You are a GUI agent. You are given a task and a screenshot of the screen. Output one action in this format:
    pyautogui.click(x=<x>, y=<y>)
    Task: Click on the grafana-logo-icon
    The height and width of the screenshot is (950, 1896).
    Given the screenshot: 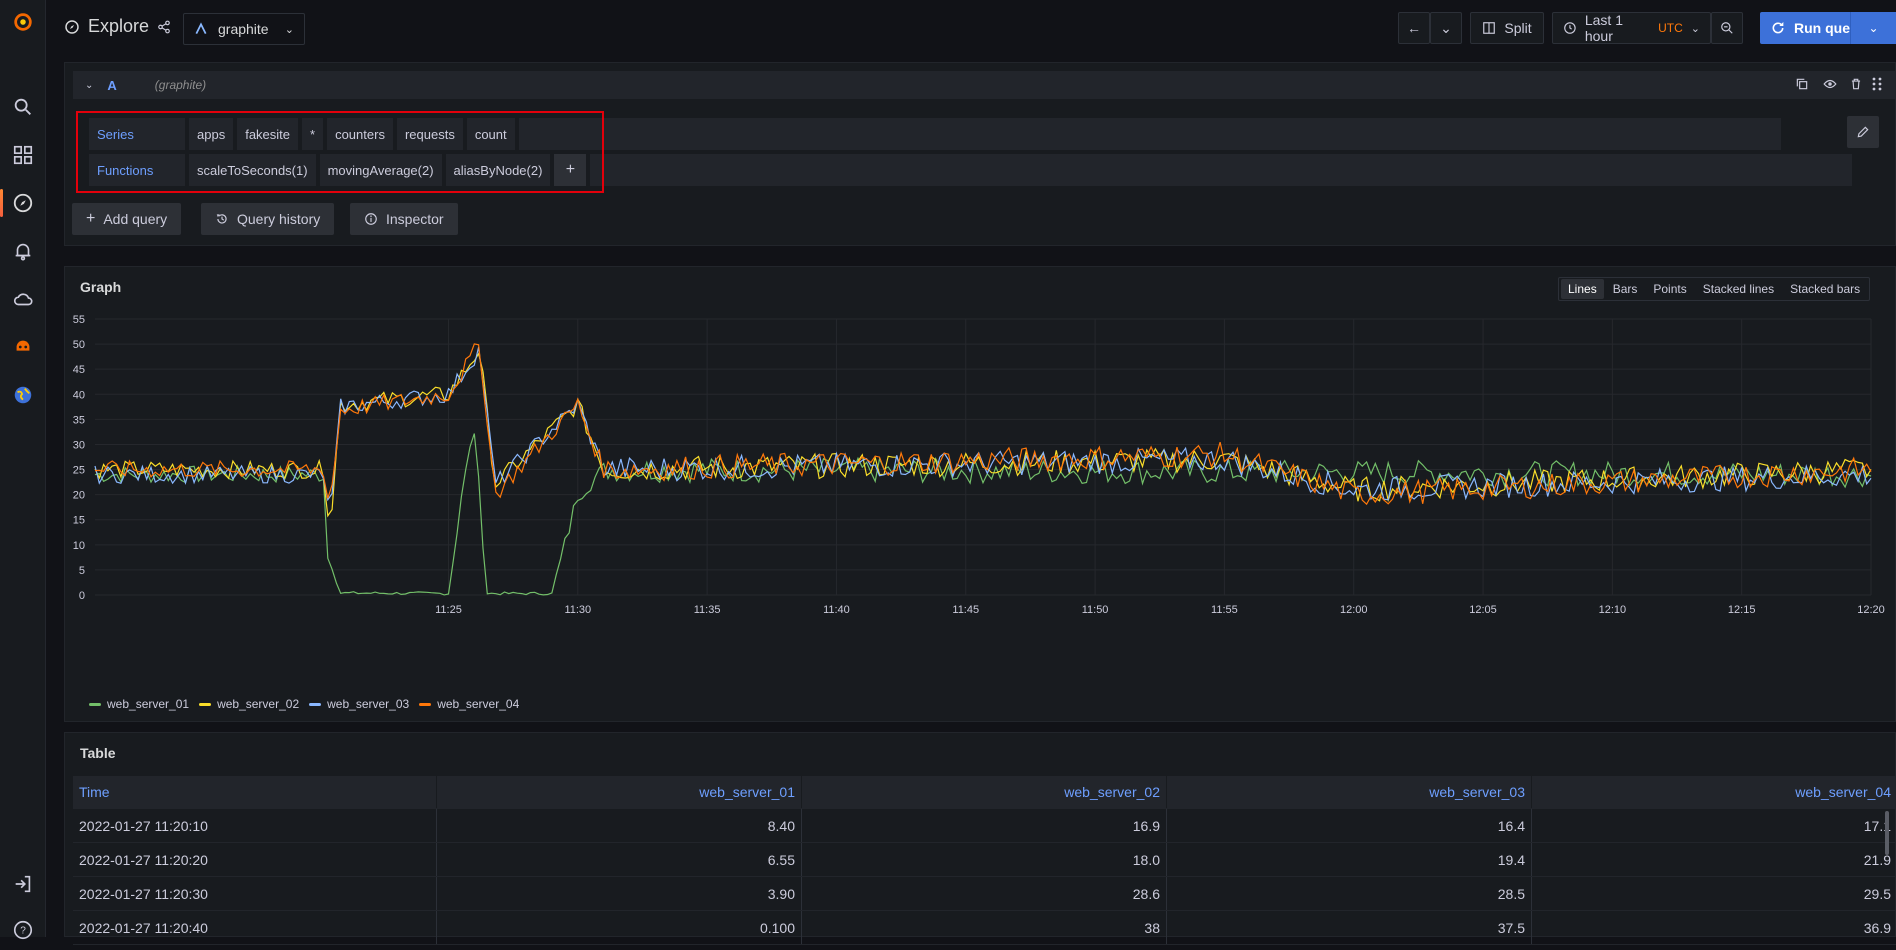 What is the action you would take?
    pyautogui.click(x=23, y=22)
    